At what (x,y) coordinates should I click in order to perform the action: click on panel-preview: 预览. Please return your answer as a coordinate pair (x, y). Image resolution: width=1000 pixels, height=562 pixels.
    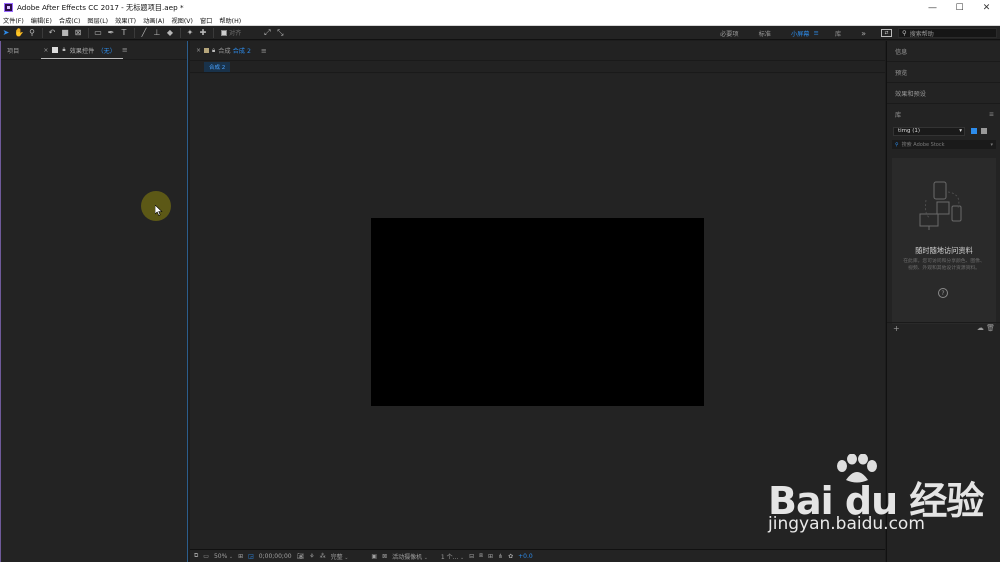
    Looking at the image, I should click on (943, 72).